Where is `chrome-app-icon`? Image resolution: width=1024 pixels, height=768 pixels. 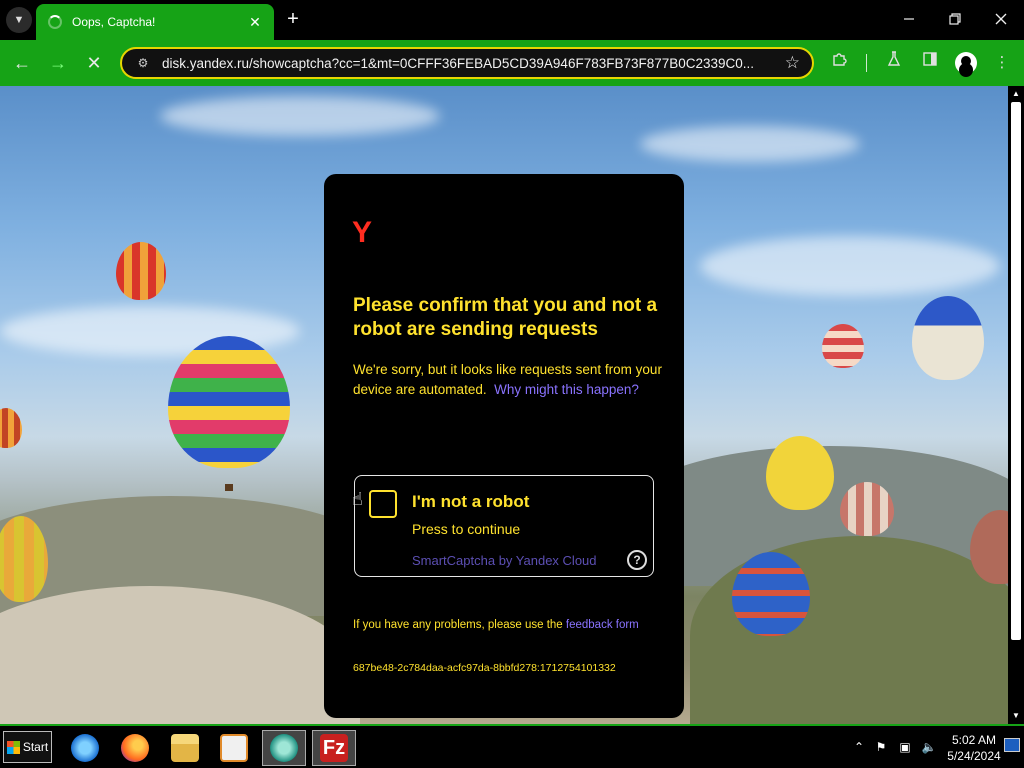 chrome-app-icon is located at coordinates (284, 748).